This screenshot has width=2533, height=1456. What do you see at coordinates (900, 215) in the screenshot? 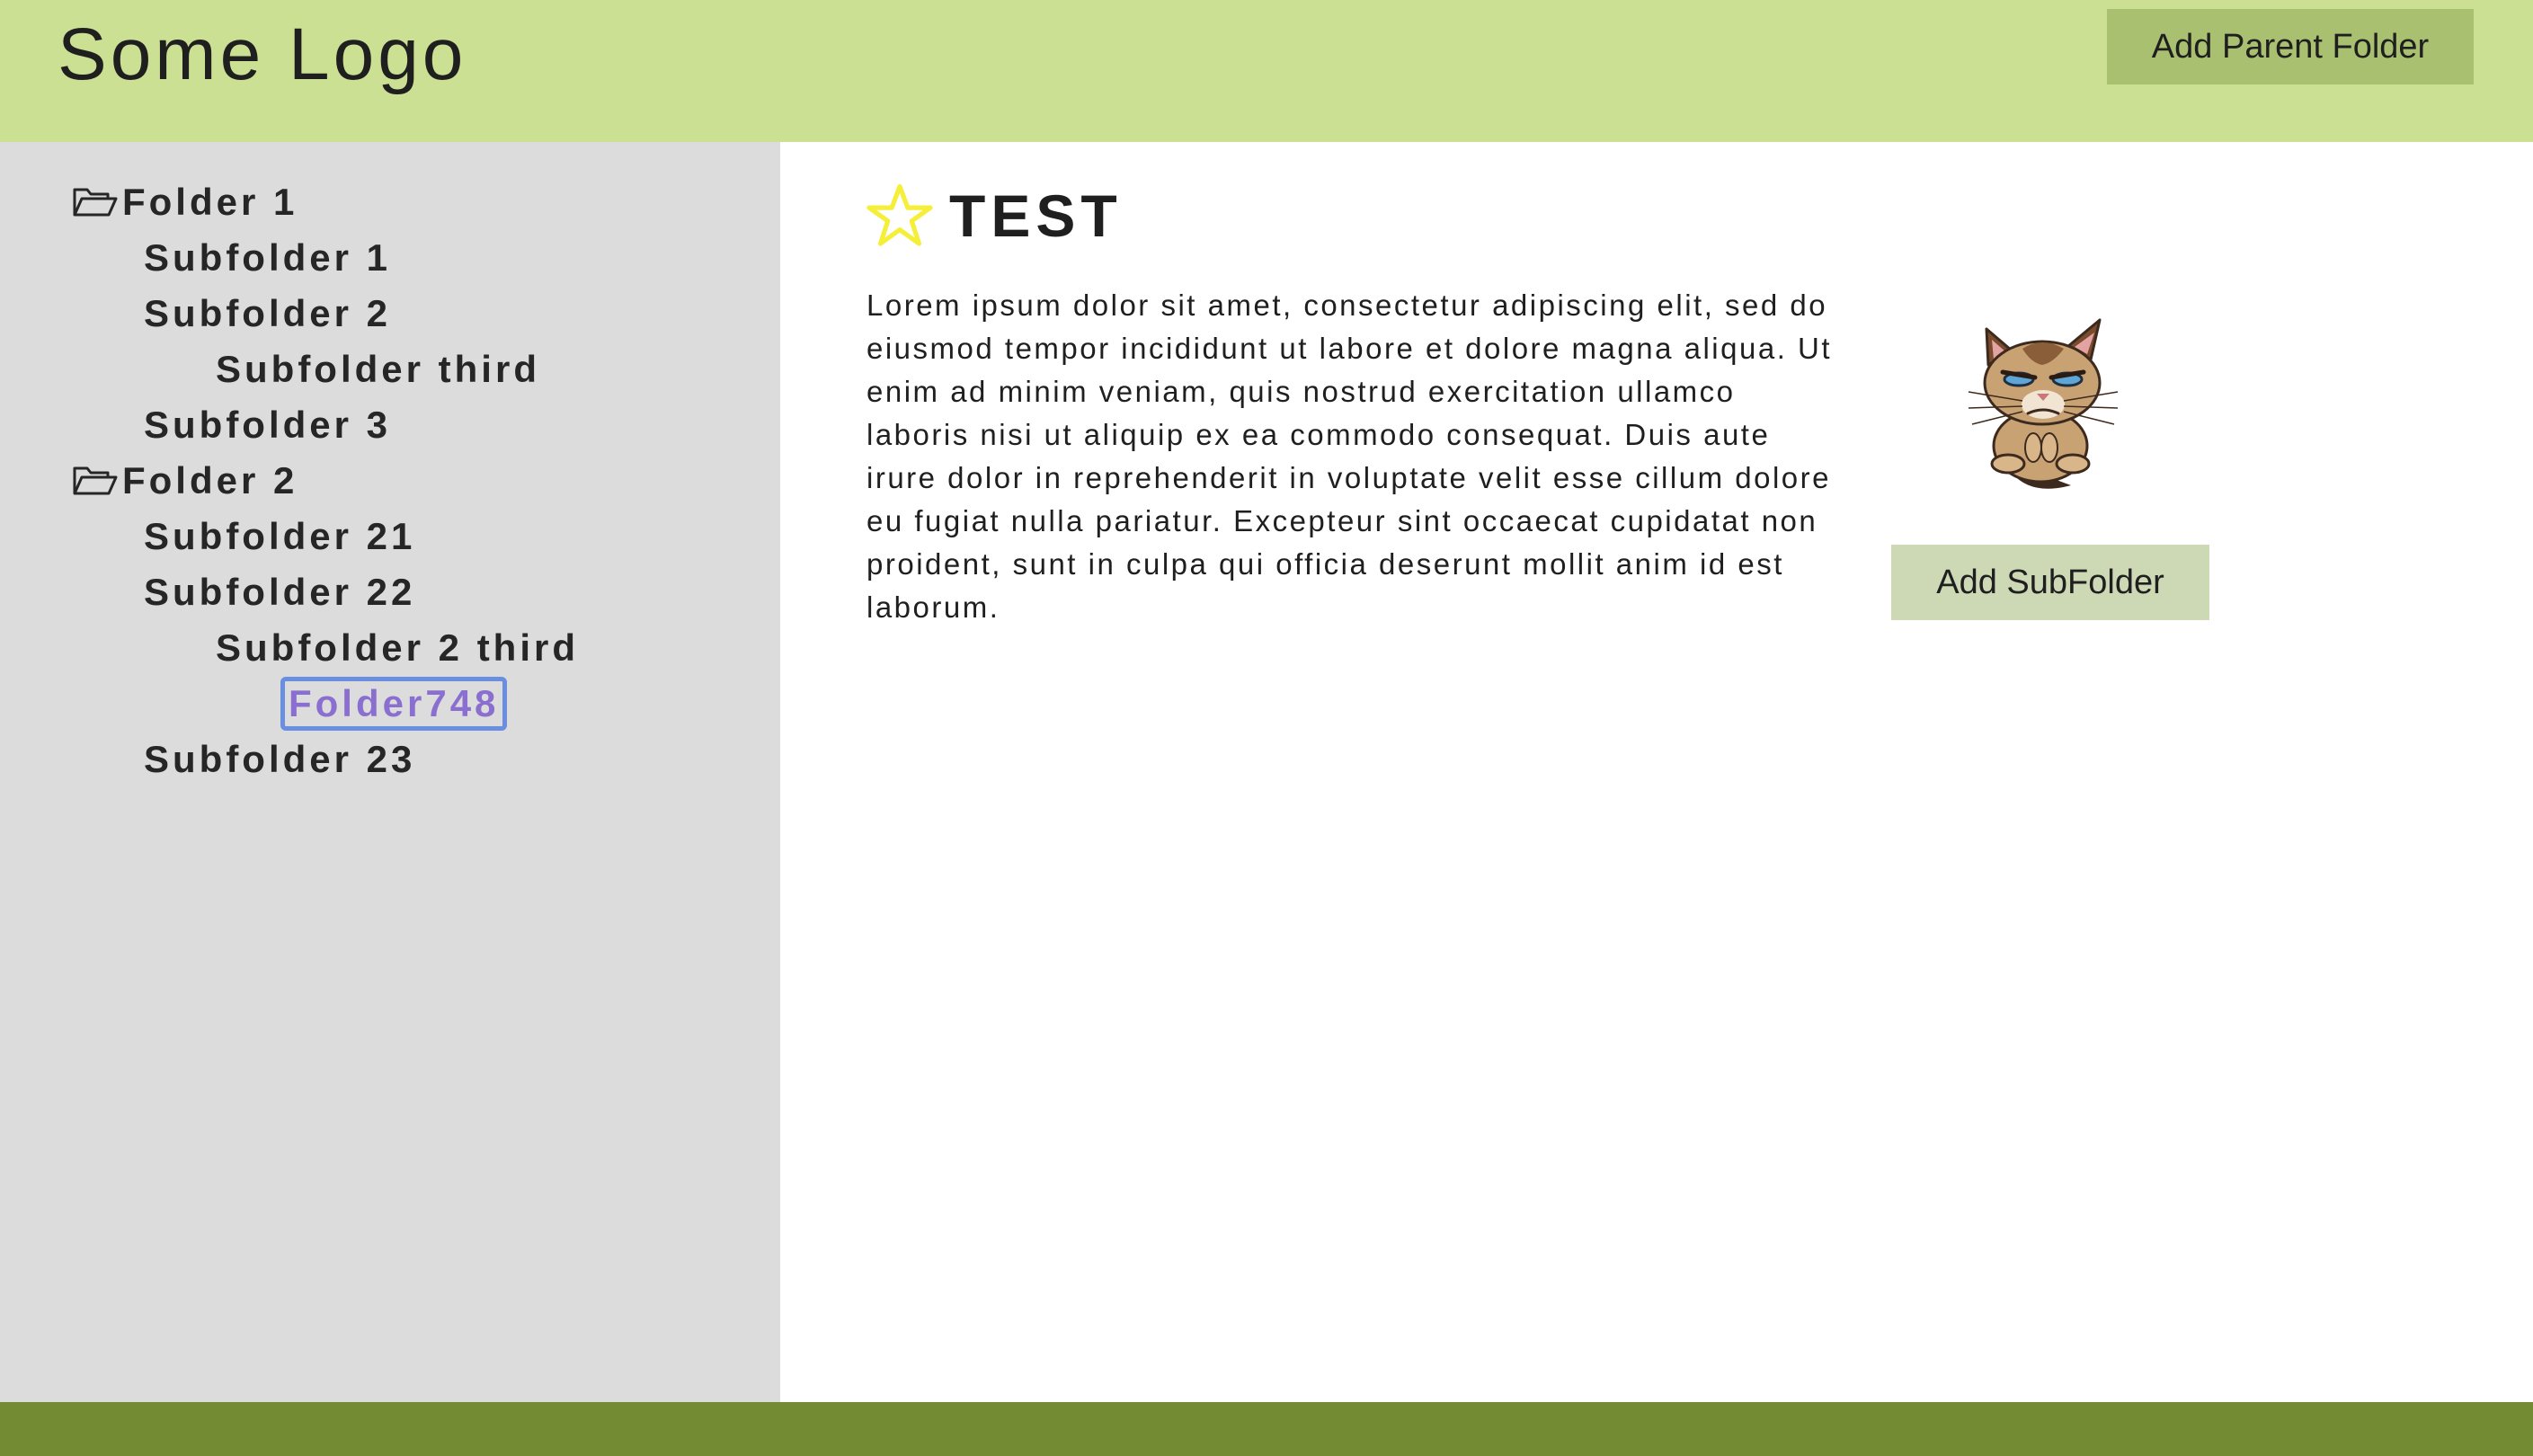
I see `star-icon` at bounding box center [900, 215].